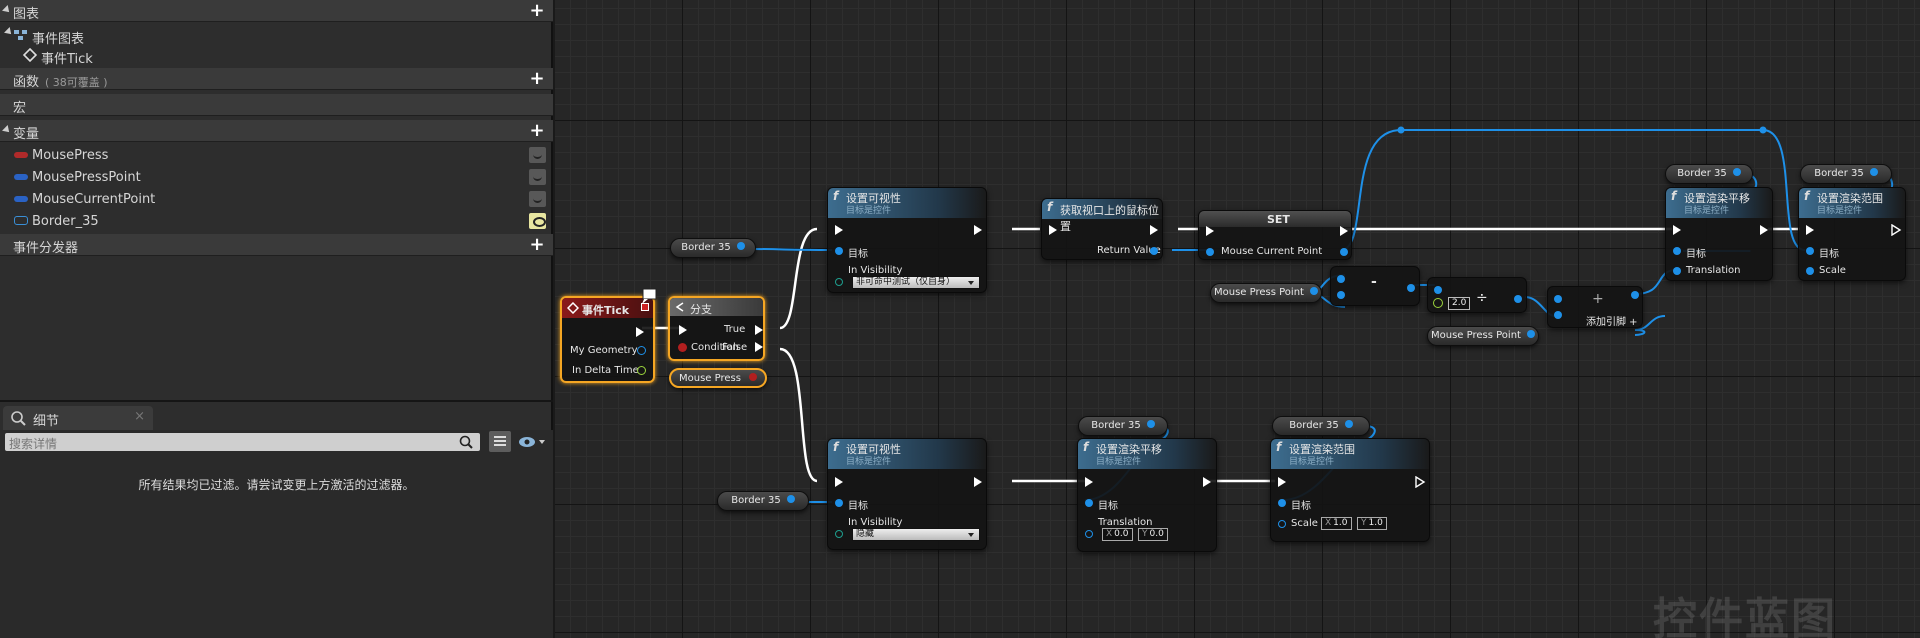  I want to click on set-render-translation-node: f 设置渲染平移 目标是控件 目标 Translation X 0.0 Y 0.0, so click(1147, 495).